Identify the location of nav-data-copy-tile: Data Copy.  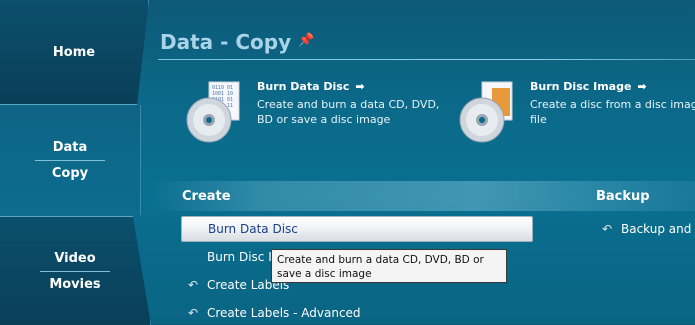
(70, 160).